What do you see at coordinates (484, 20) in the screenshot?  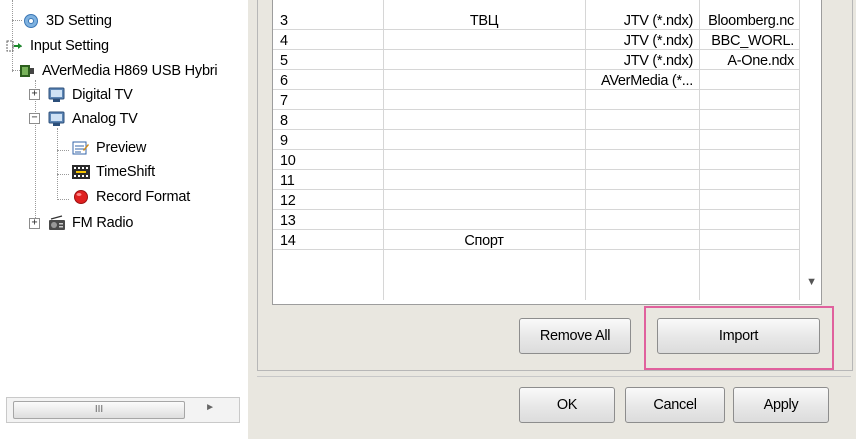 I see `channel-name-cell: ТВЦ` at bounding box center [484, 20].